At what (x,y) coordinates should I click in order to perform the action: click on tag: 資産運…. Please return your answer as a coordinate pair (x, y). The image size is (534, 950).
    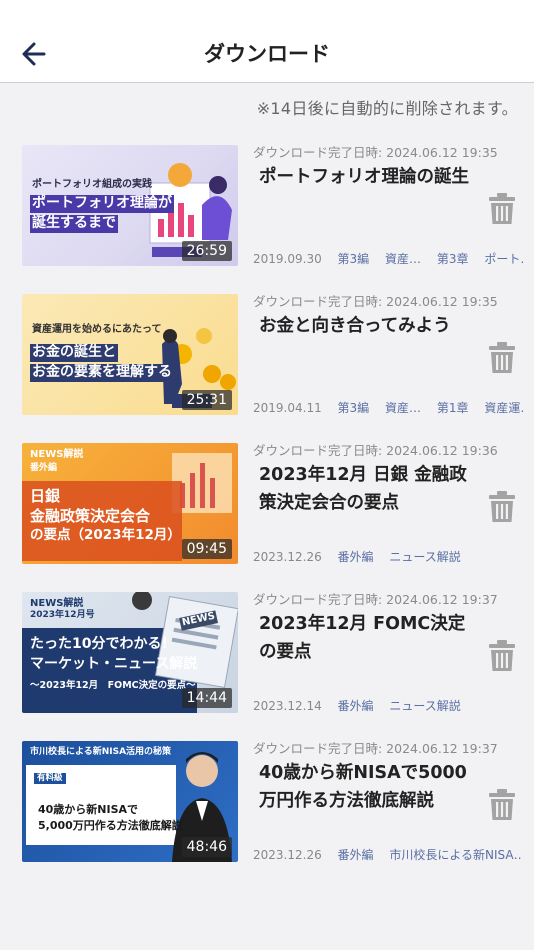
    Looking at the image, I should click on (503, 408).